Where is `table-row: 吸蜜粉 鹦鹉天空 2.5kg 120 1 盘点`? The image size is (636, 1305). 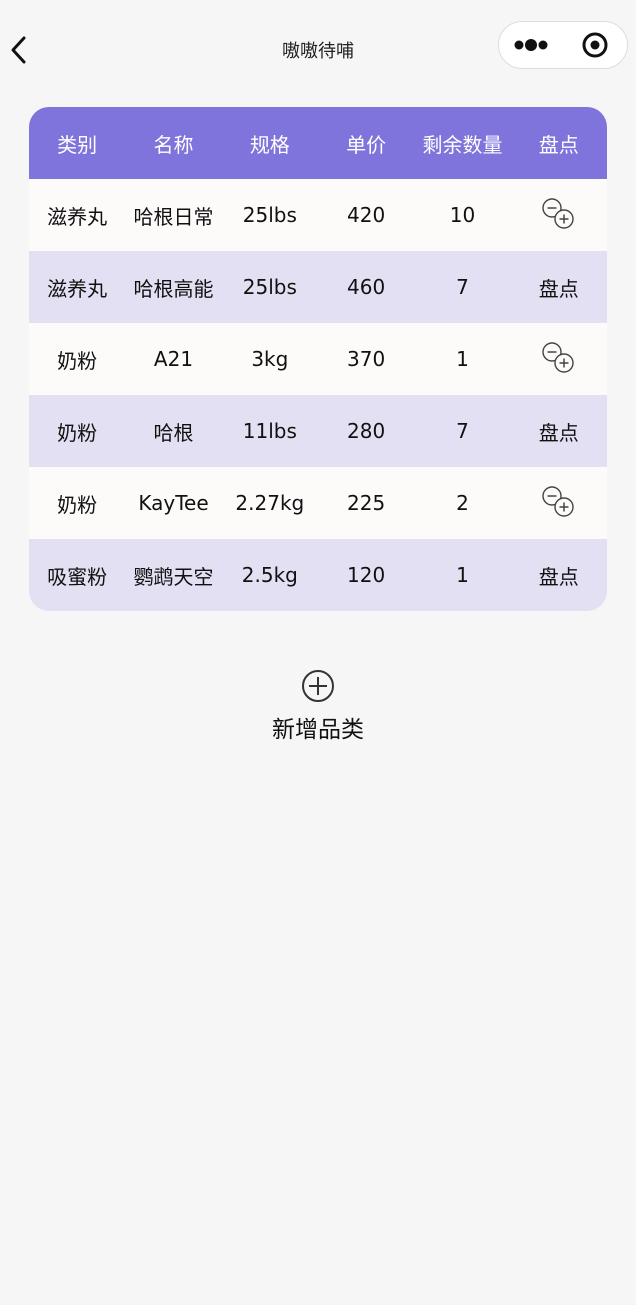 table-row: 吸蜜粉 鹦鹉天空 2.5kg 120 1 盘点 is located at coordinates (318, 575).